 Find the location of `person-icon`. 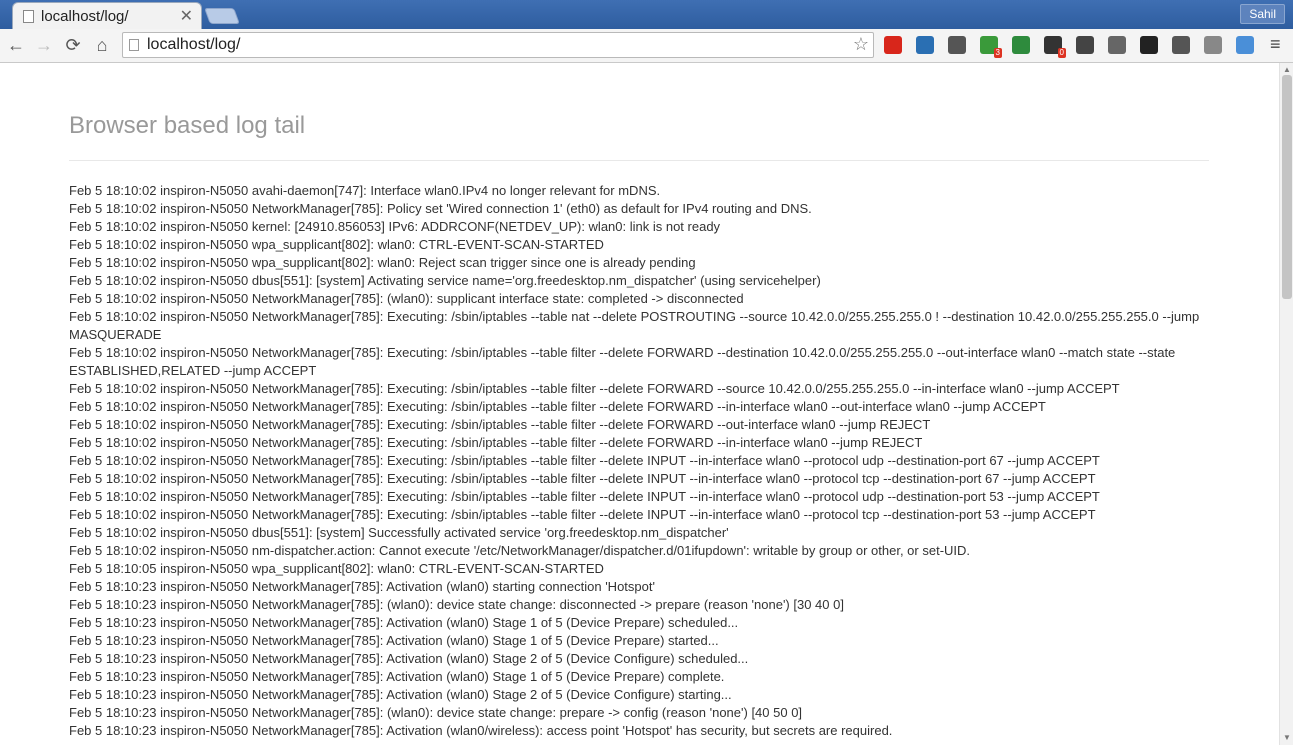

person-icon is located at coordinates (1245, 45).